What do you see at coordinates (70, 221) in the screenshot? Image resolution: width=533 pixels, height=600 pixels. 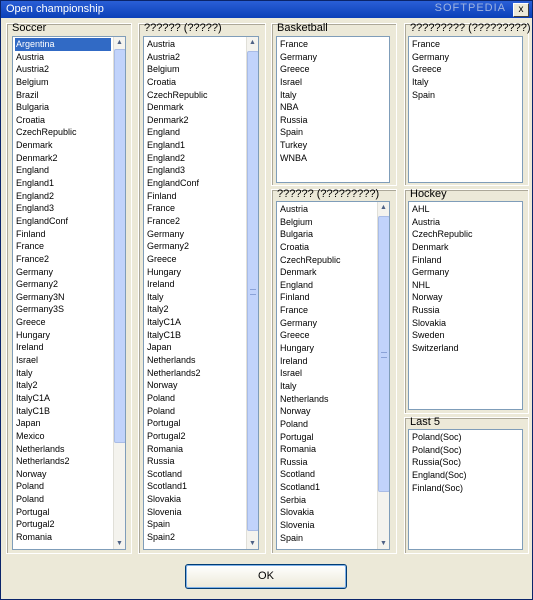 I see `list-item: EnglandConf` at bounding box center [70, 221].